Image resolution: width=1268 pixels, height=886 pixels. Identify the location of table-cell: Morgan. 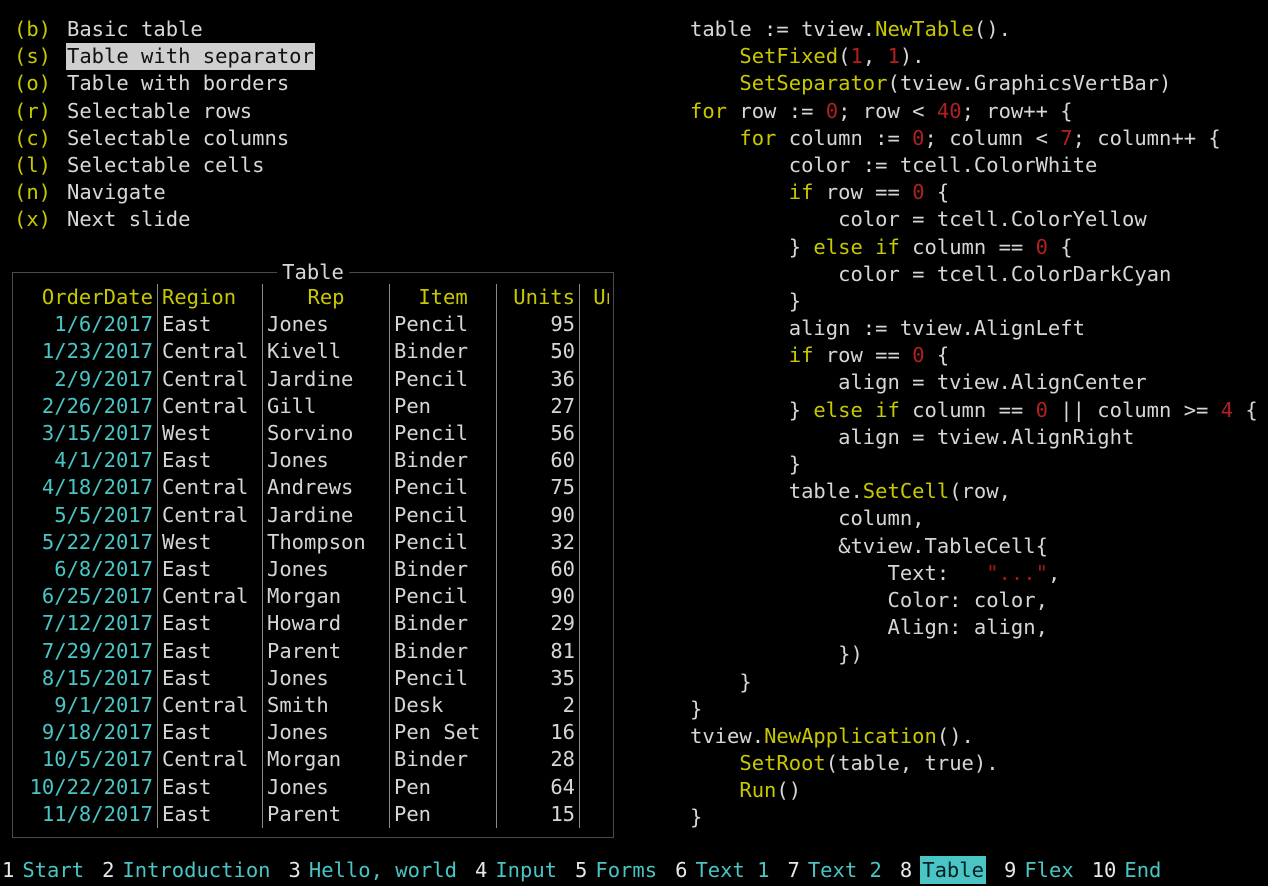
(326, 760).